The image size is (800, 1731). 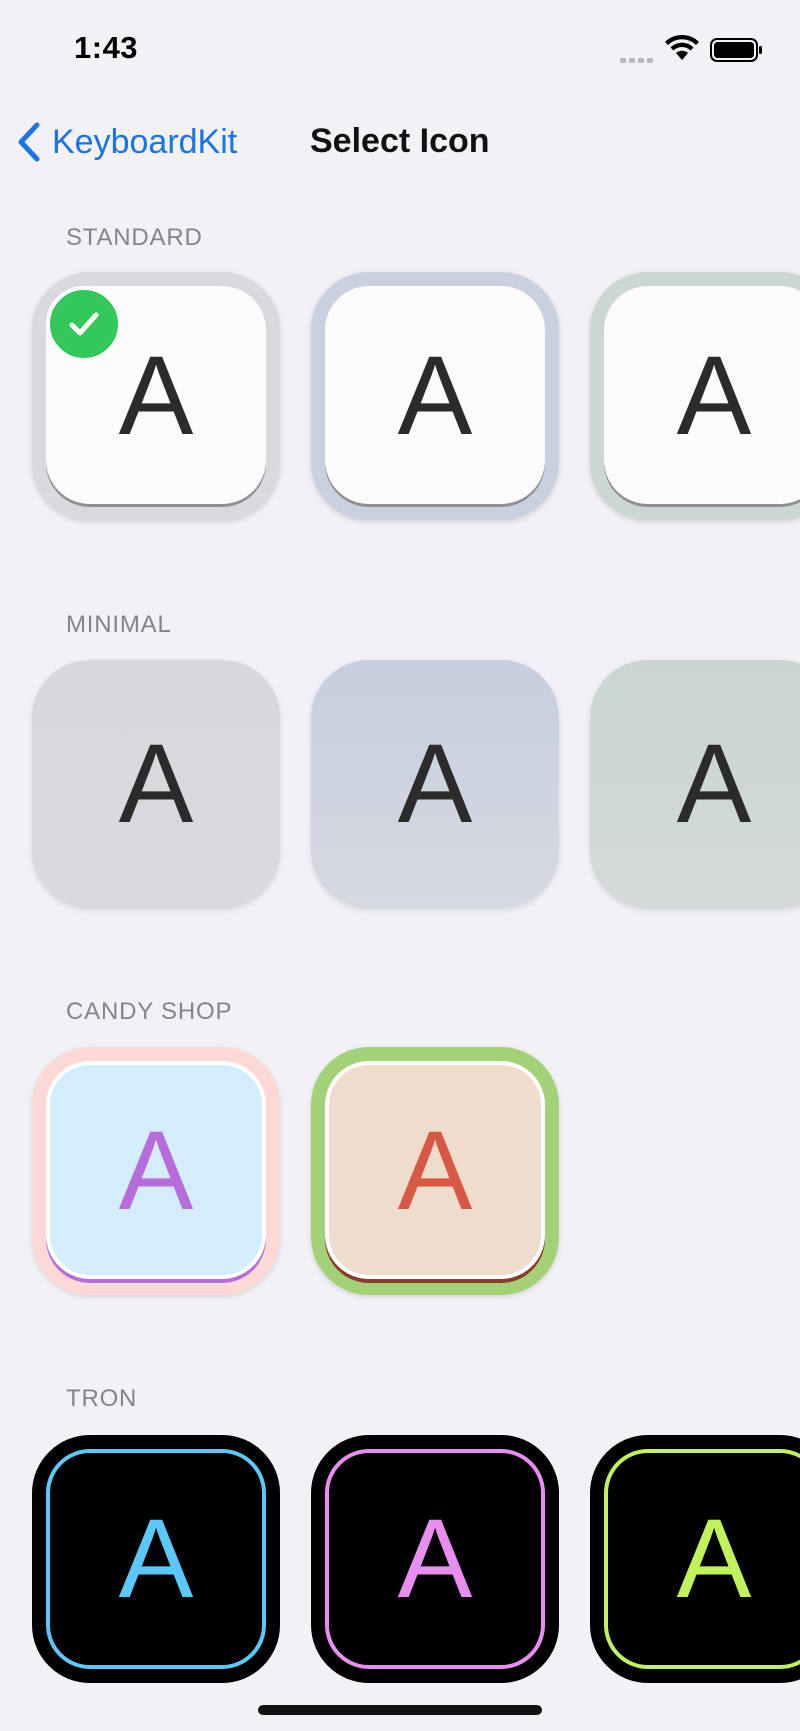 What do you see at coordinates (106, 47) in the screenshot?
I see `status-time: 1:43` at bounding box center [106, 47].